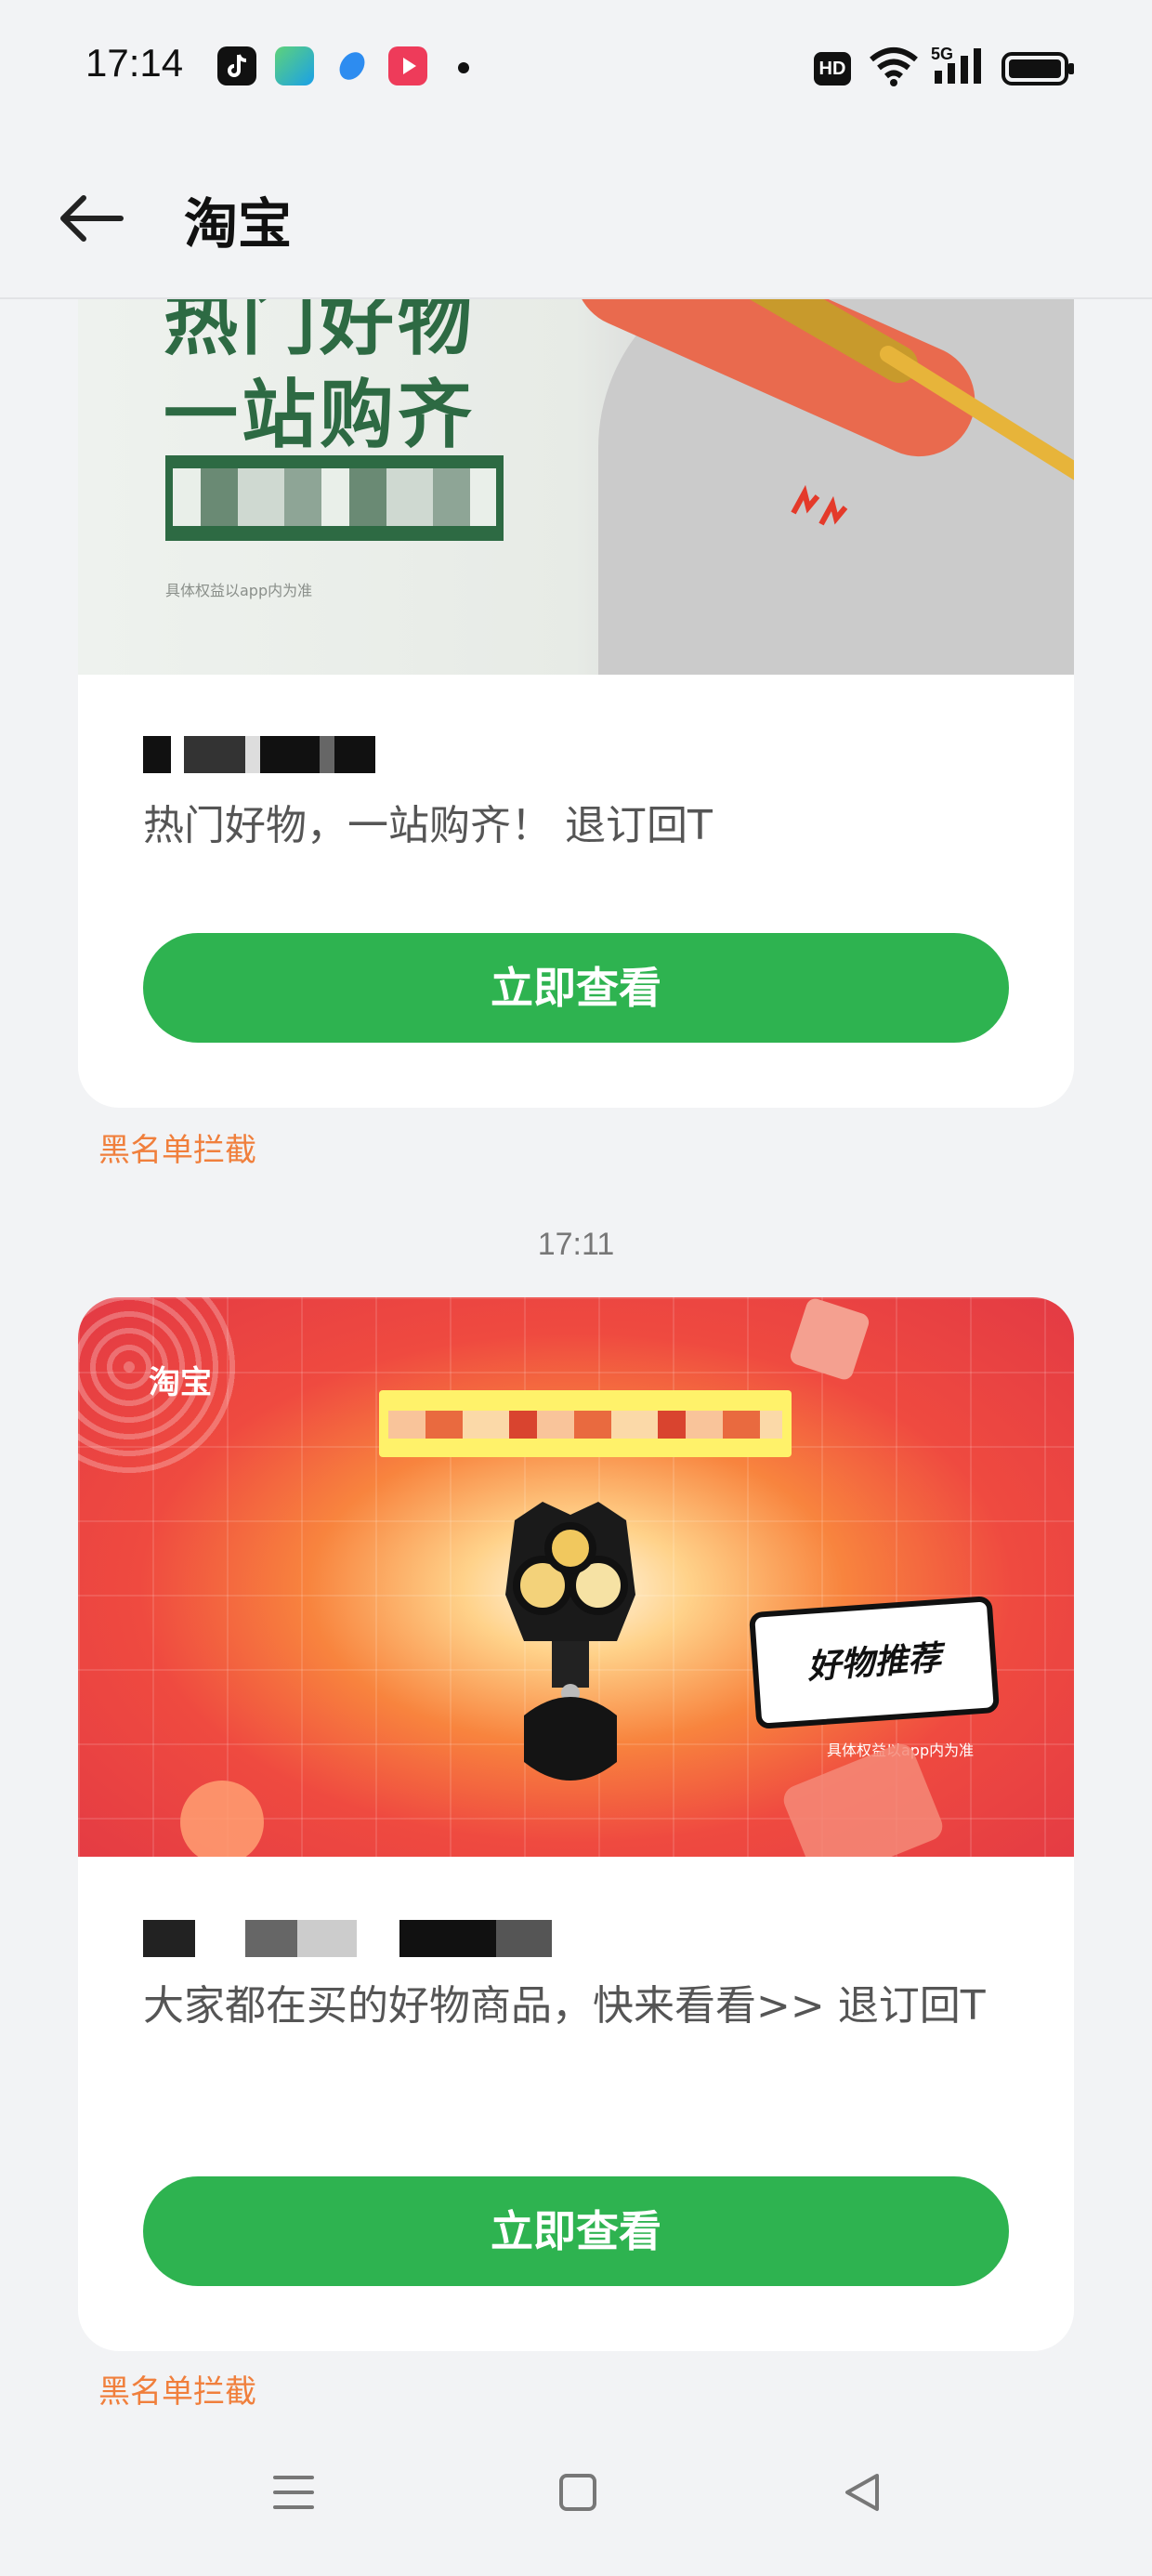 The image size is (1152, 2576). Describe the element at coordinates (293, 2492) in the screenshot. I see `menu-icon` at that location.